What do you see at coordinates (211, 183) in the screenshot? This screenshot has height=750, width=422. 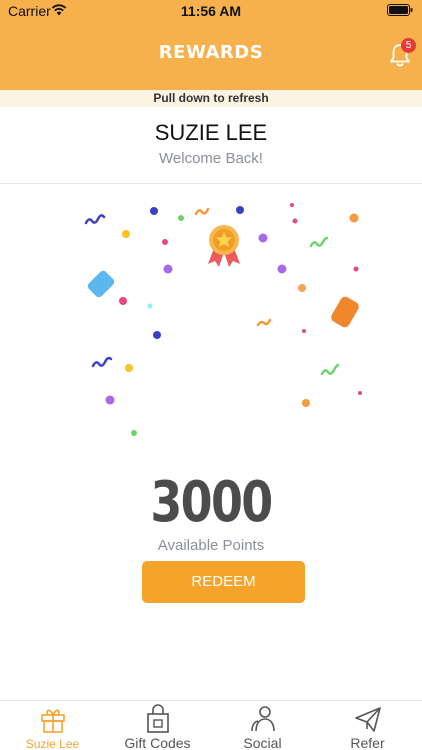 I see `divider` at bounding box center [211, 183].